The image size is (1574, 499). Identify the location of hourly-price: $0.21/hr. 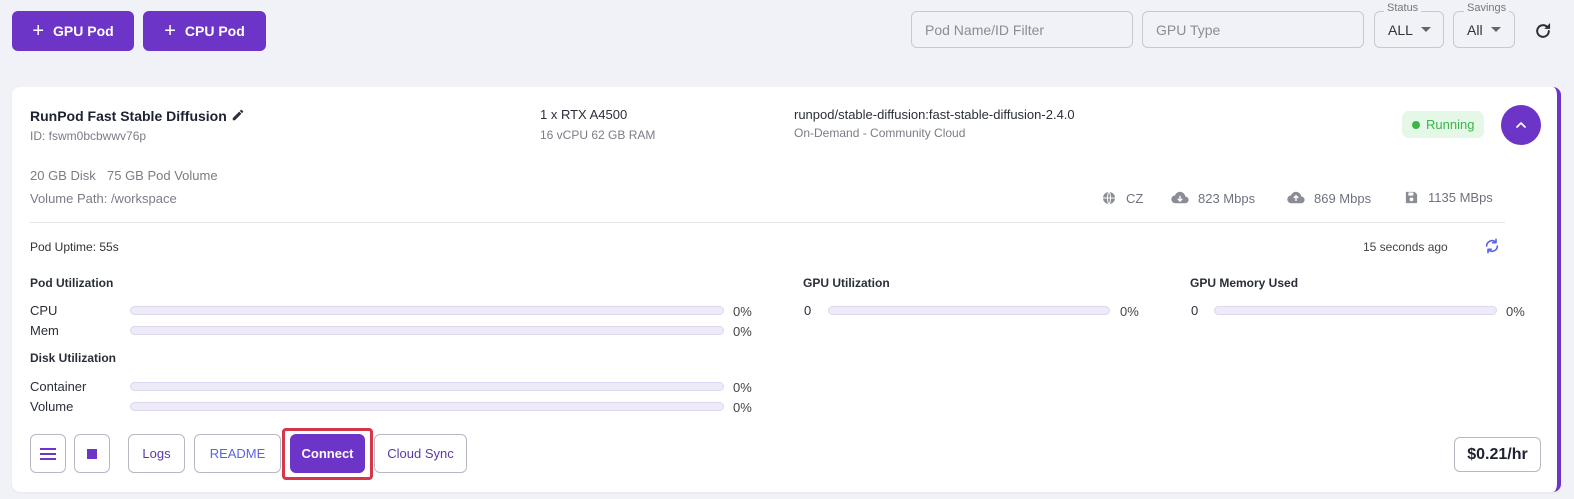
(1497, 454).